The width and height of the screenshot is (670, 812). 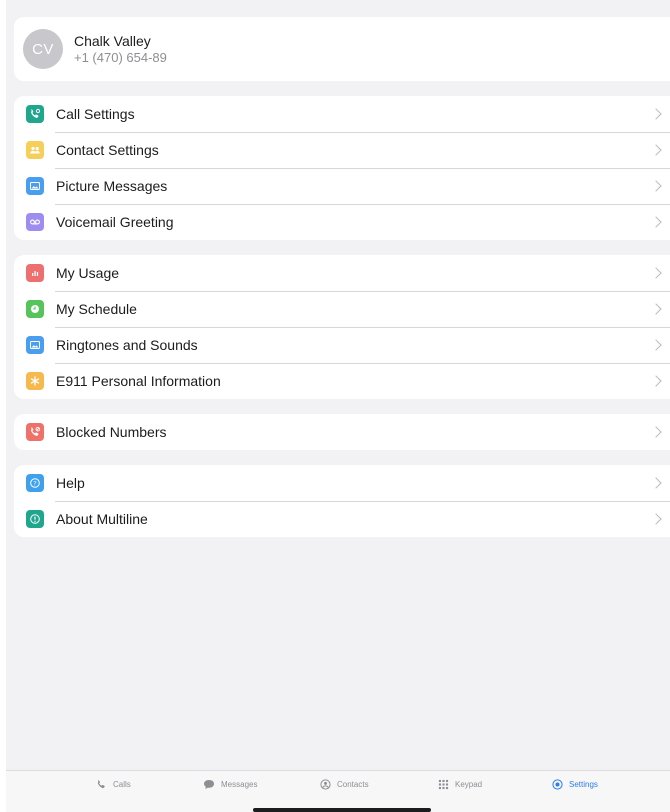 I want to click on about-multiline-label: About Multiline, so click(x=102, y=519).